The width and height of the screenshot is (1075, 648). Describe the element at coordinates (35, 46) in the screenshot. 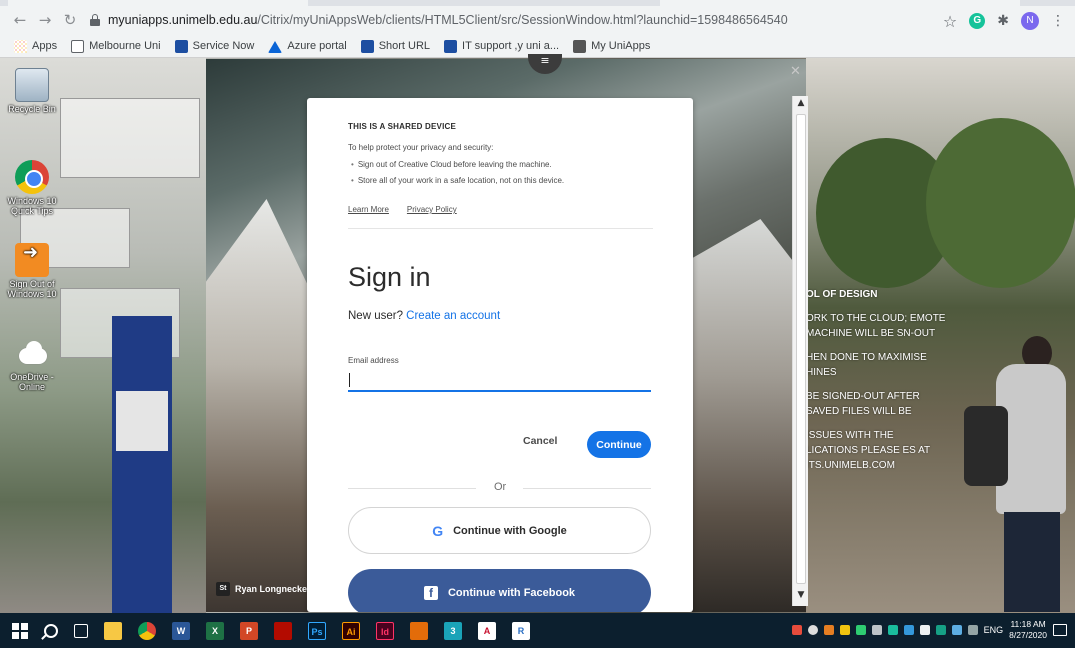

I see `bookmark-apps: Apps` at that location.